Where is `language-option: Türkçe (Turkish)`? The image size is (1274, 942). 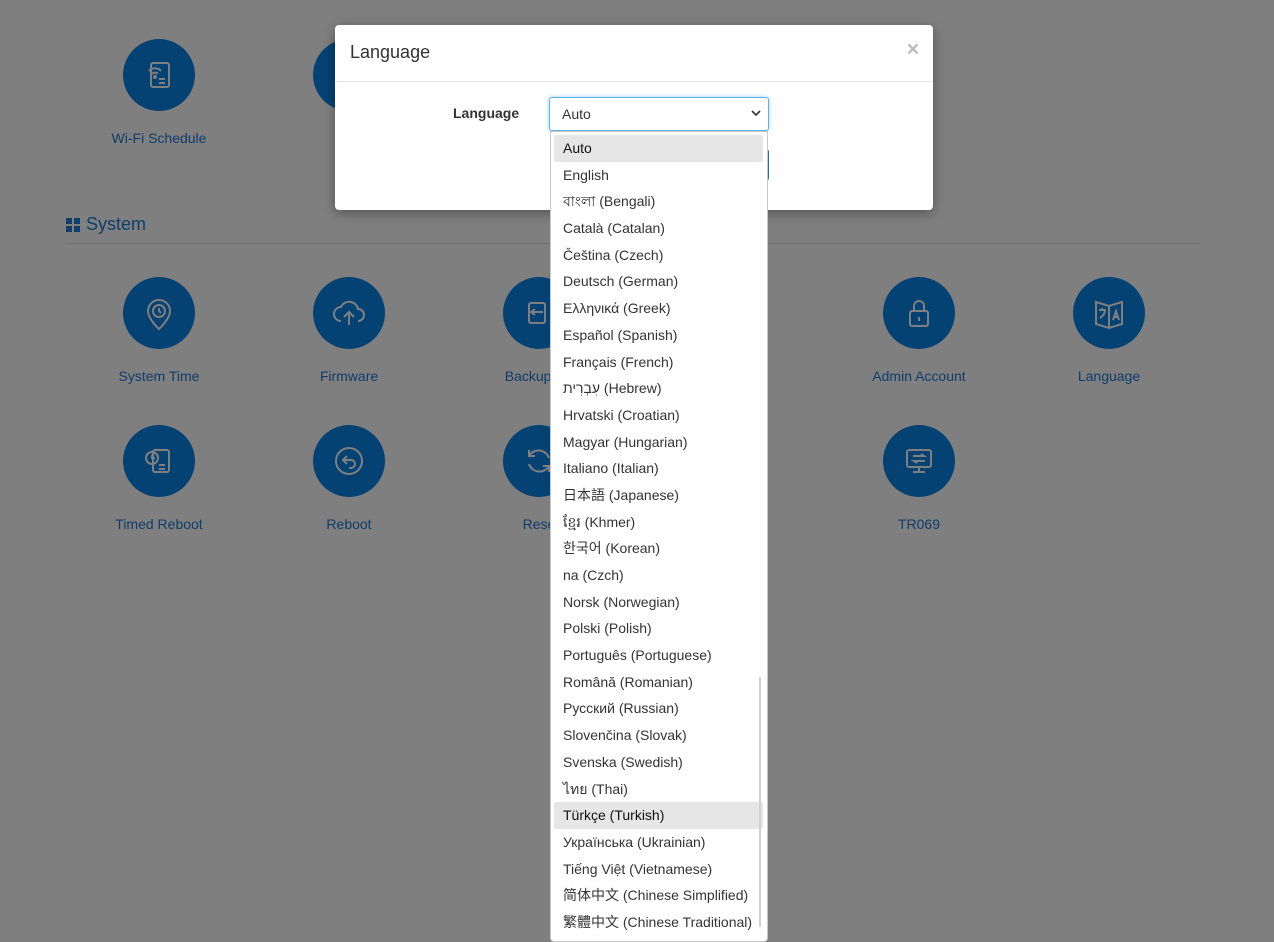 language-option: Türkçe (Turkish) is located at coordinates (658, 815).